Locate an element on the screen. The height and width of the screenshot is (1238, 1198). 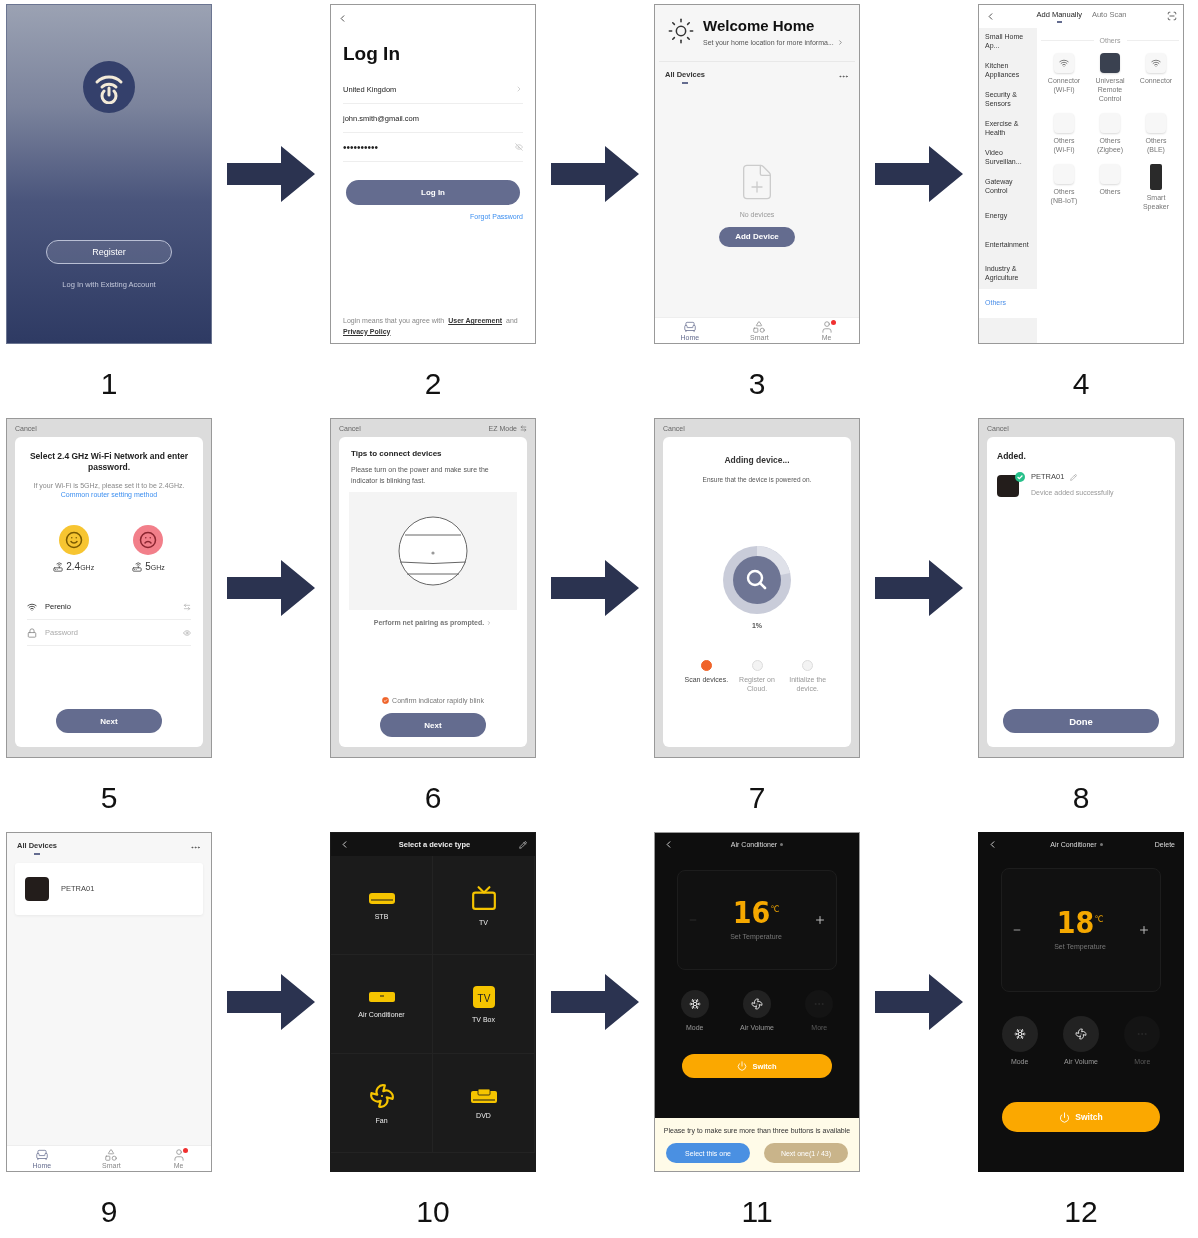
app-logo-icon is located at coordinates (109, 87).